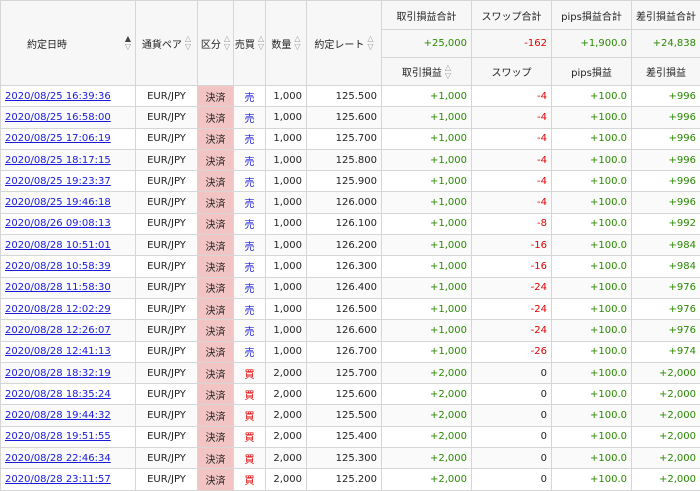 Image resolution: width=700 pixels, height=491 pixels. I want to click on trade-date-link: 2020/08/28 11:58:30, so click(58, 287).